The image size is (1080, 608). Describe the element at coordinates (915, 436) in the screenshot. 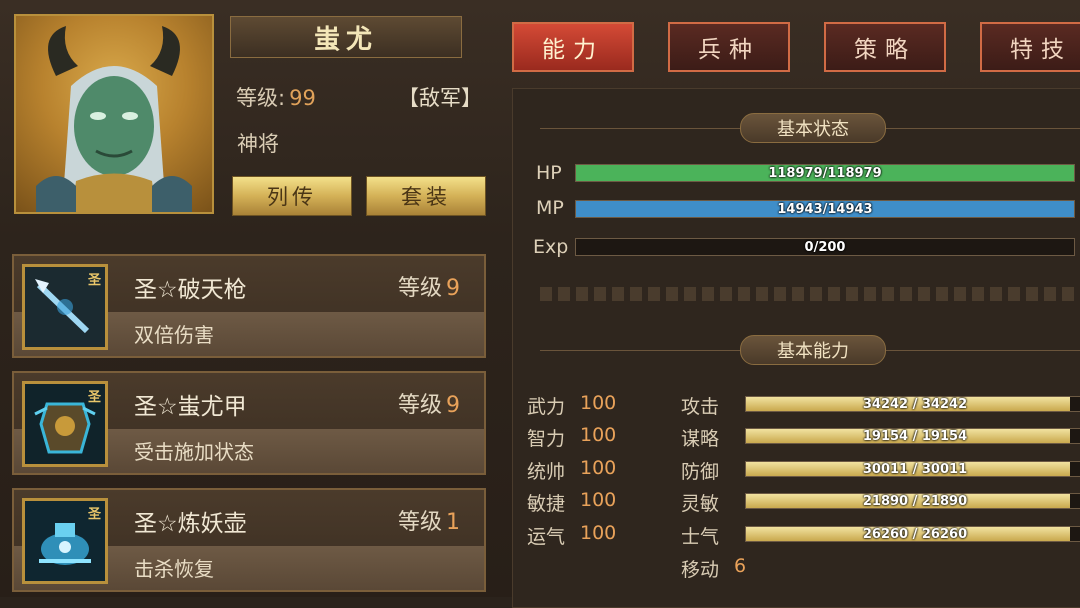

I see `strategy-value: 19154 / 19154` at that location.